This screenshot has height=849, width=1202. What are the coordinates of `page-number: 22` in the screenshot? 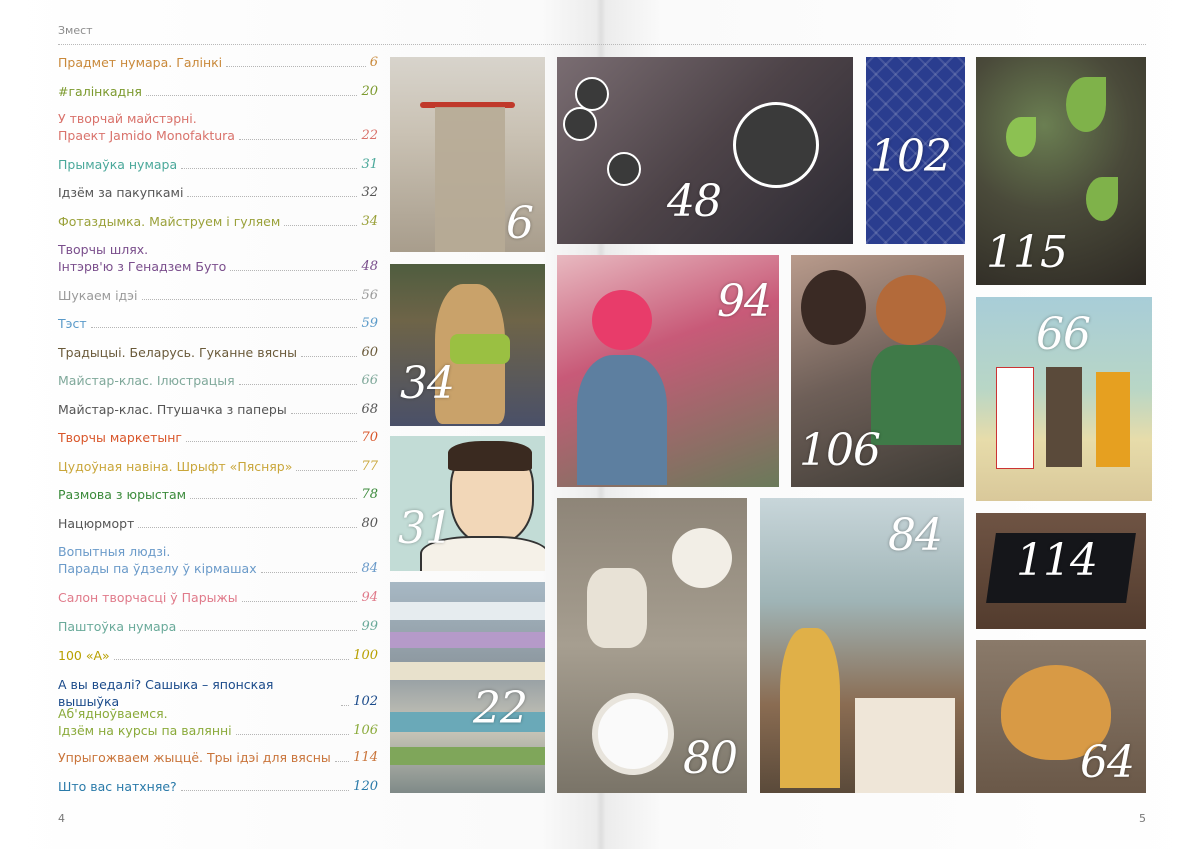 It's located at (500, 708).